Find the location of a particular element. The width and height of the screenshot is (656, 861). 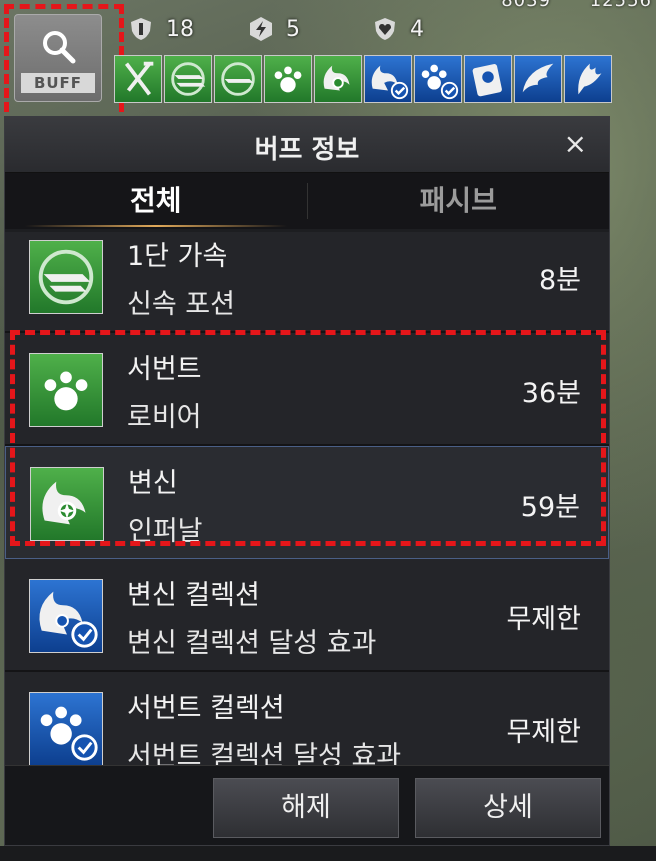

panel-title: 버프 정보 is located at coordinates (307, 150).